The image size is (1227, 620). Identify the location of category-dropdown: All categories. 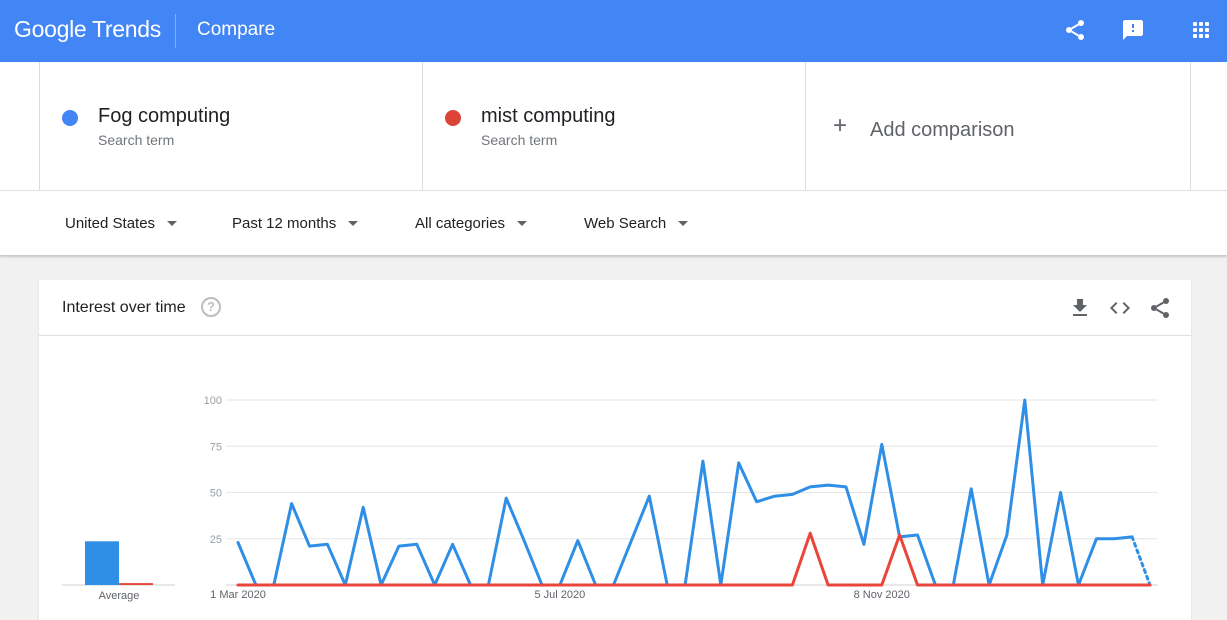
(471, 223).